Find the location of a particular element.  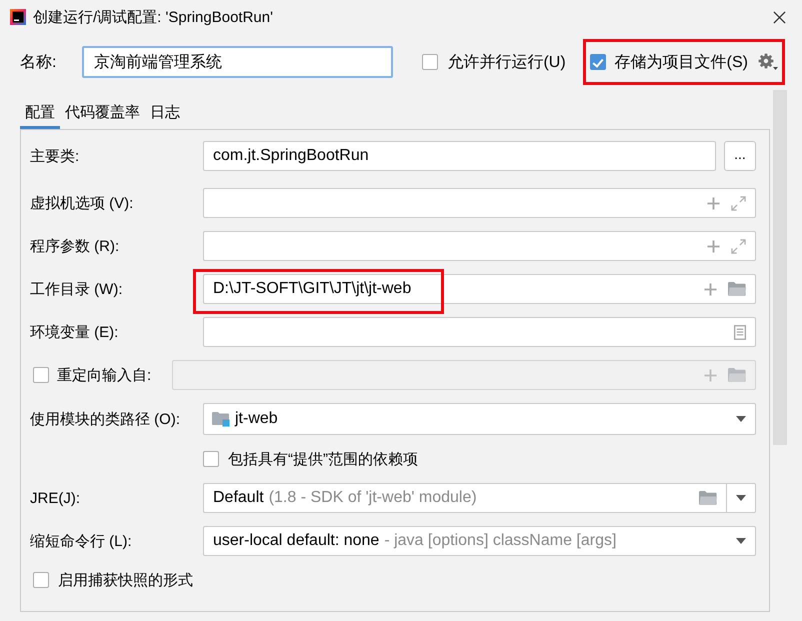

field-label: 主要类: is located at coordinates (55, 156).